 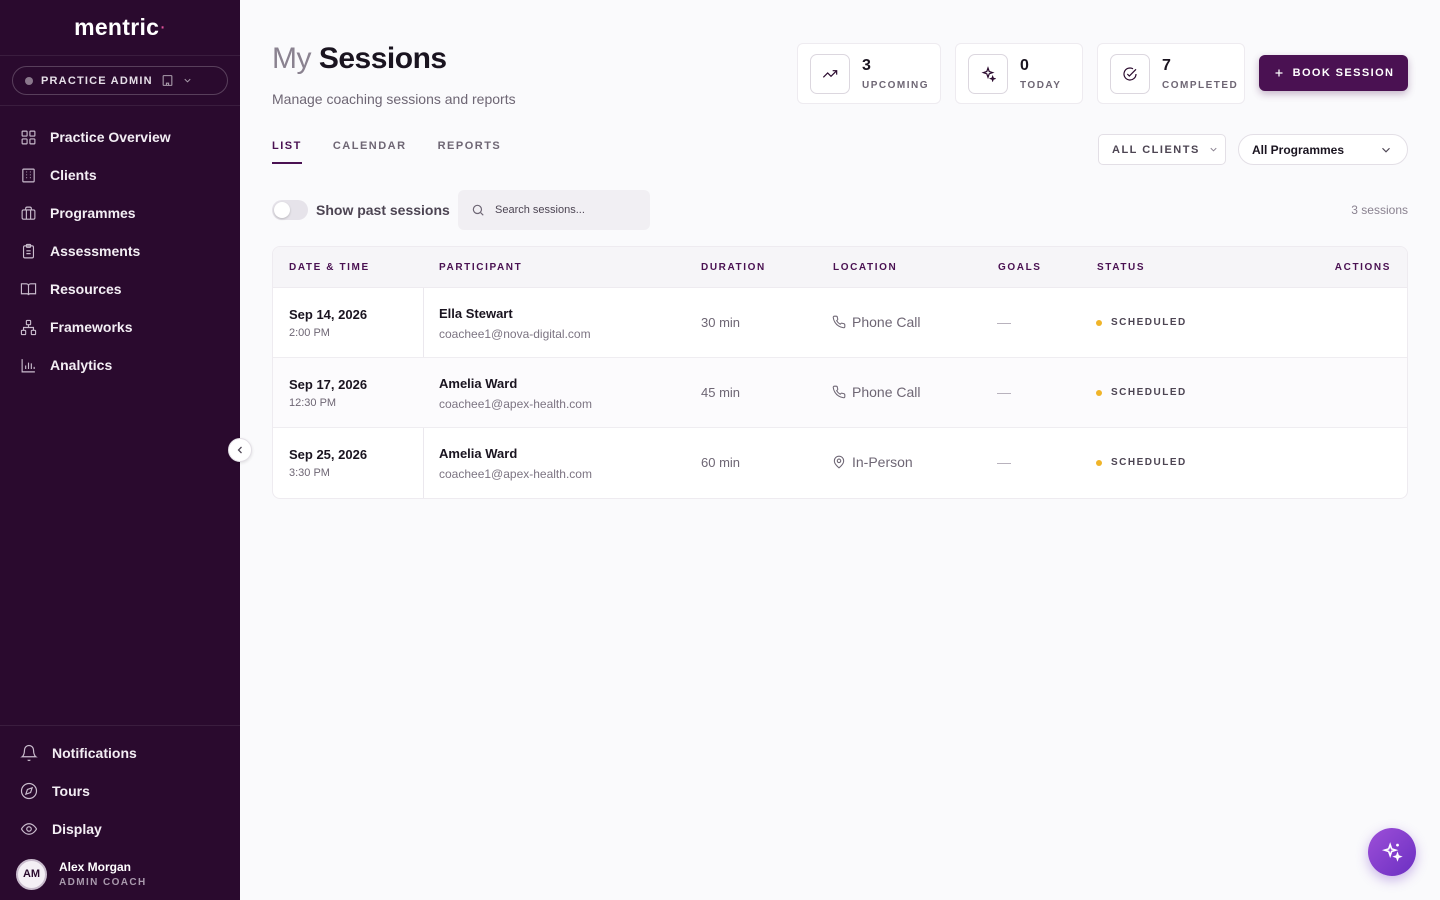 What do you see at coordinates (480, 267) in the screenshot?
I see `column-header-participant: PARTICIPANT` at bounding box center [480, 267].